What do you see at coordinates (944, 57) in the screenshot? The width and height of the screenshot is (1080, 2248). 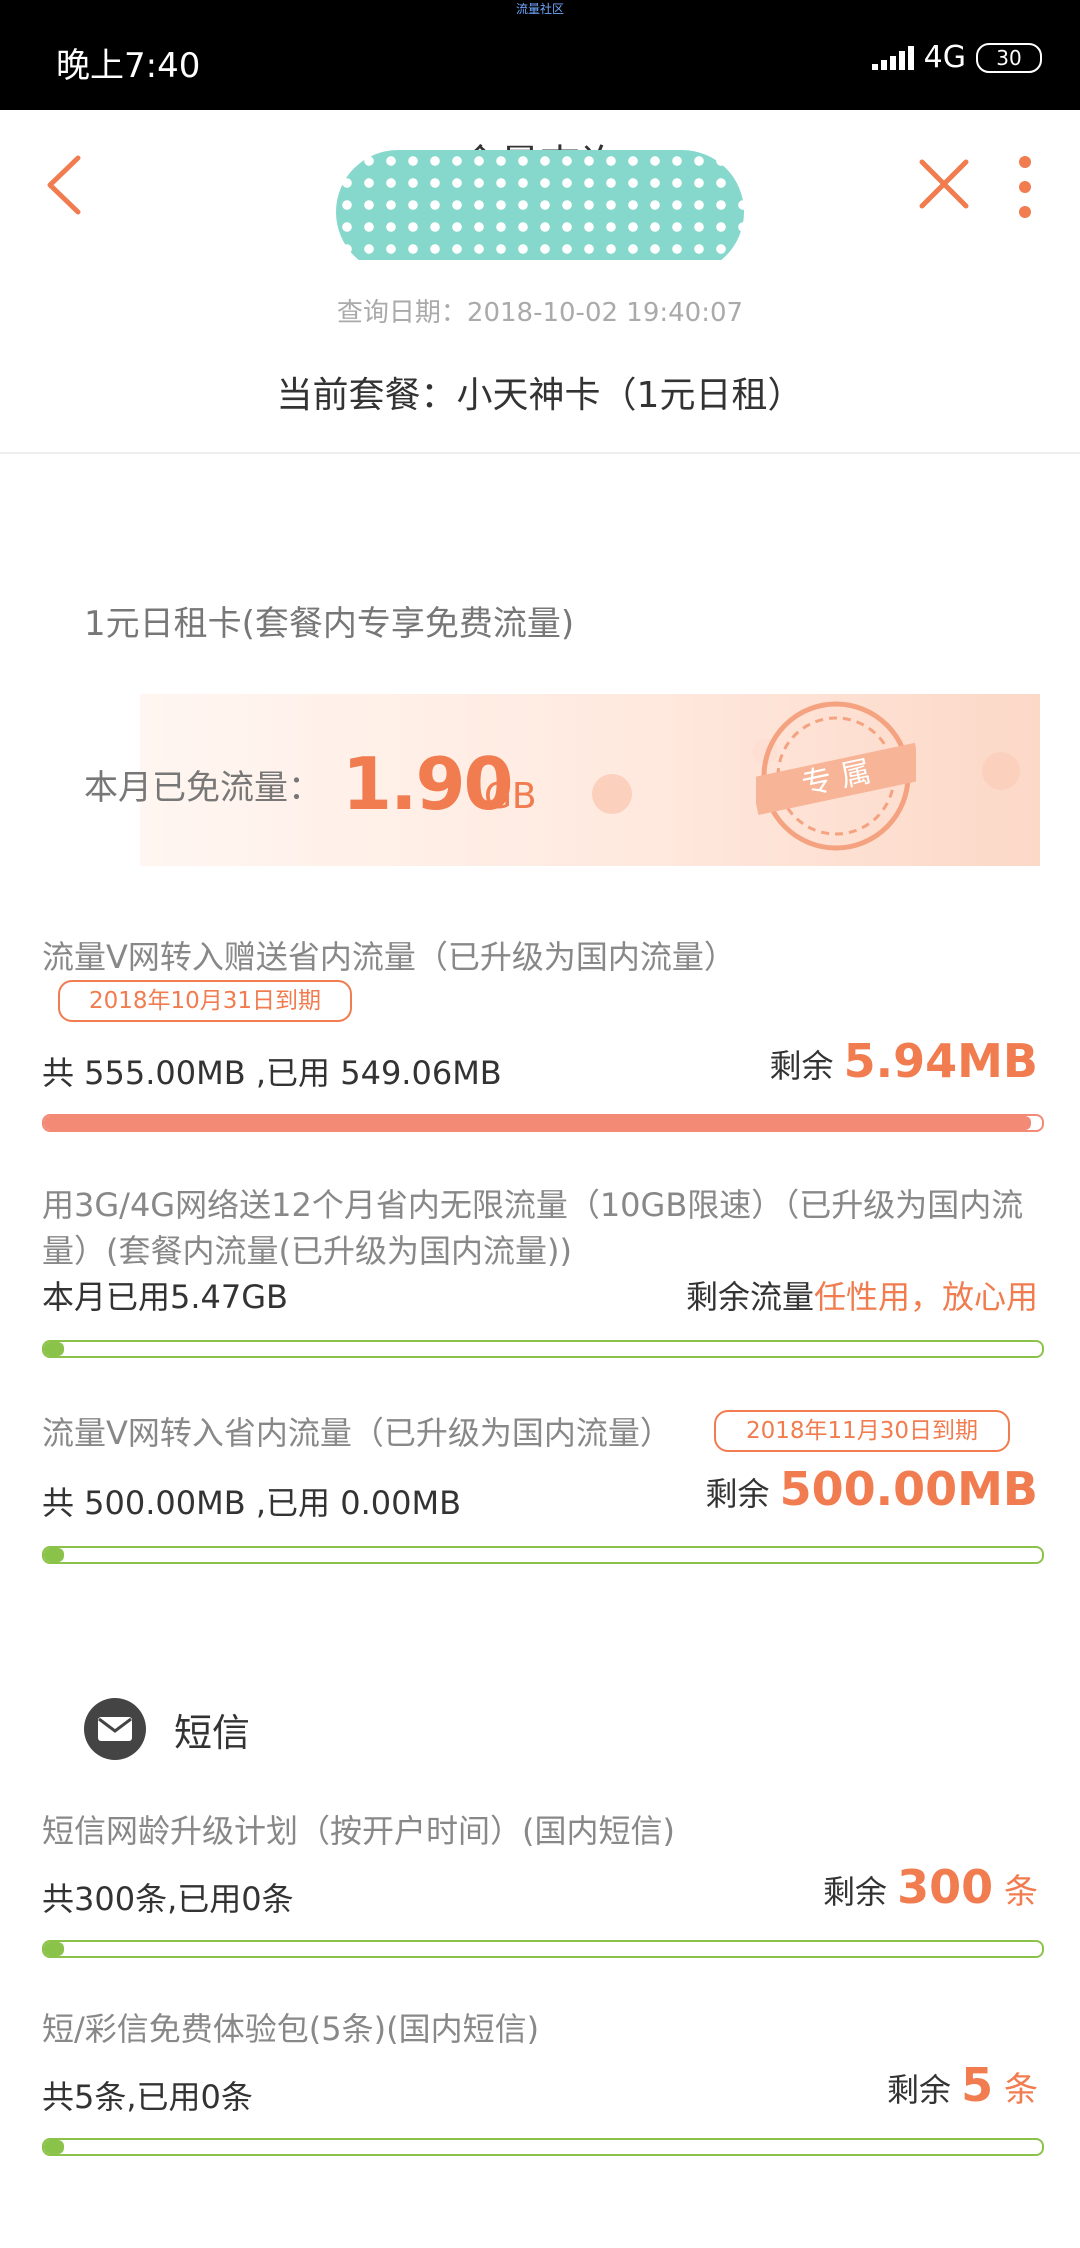 I see `network-type: 4G` at bounding box center [944, 57].